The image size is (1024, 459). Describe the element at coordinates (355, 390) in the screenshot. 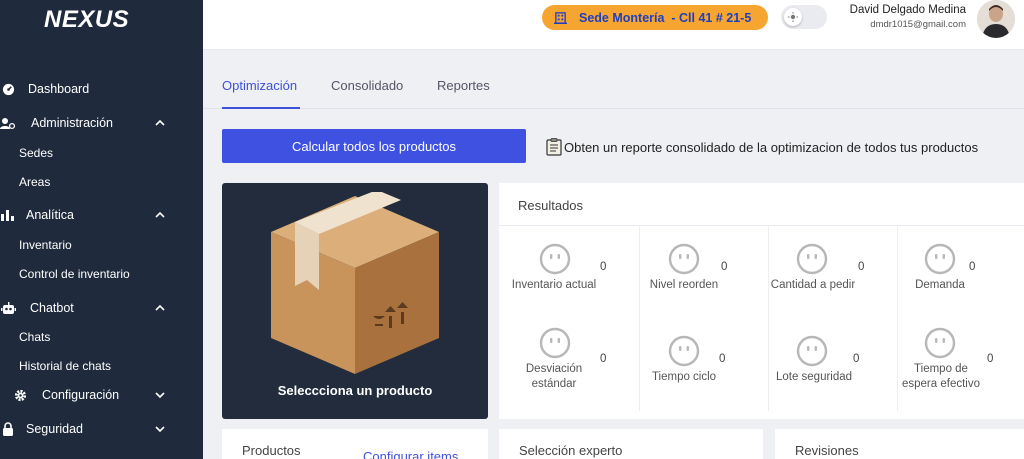

I see `product-card-caption: Seleccciona un producto` at that location.